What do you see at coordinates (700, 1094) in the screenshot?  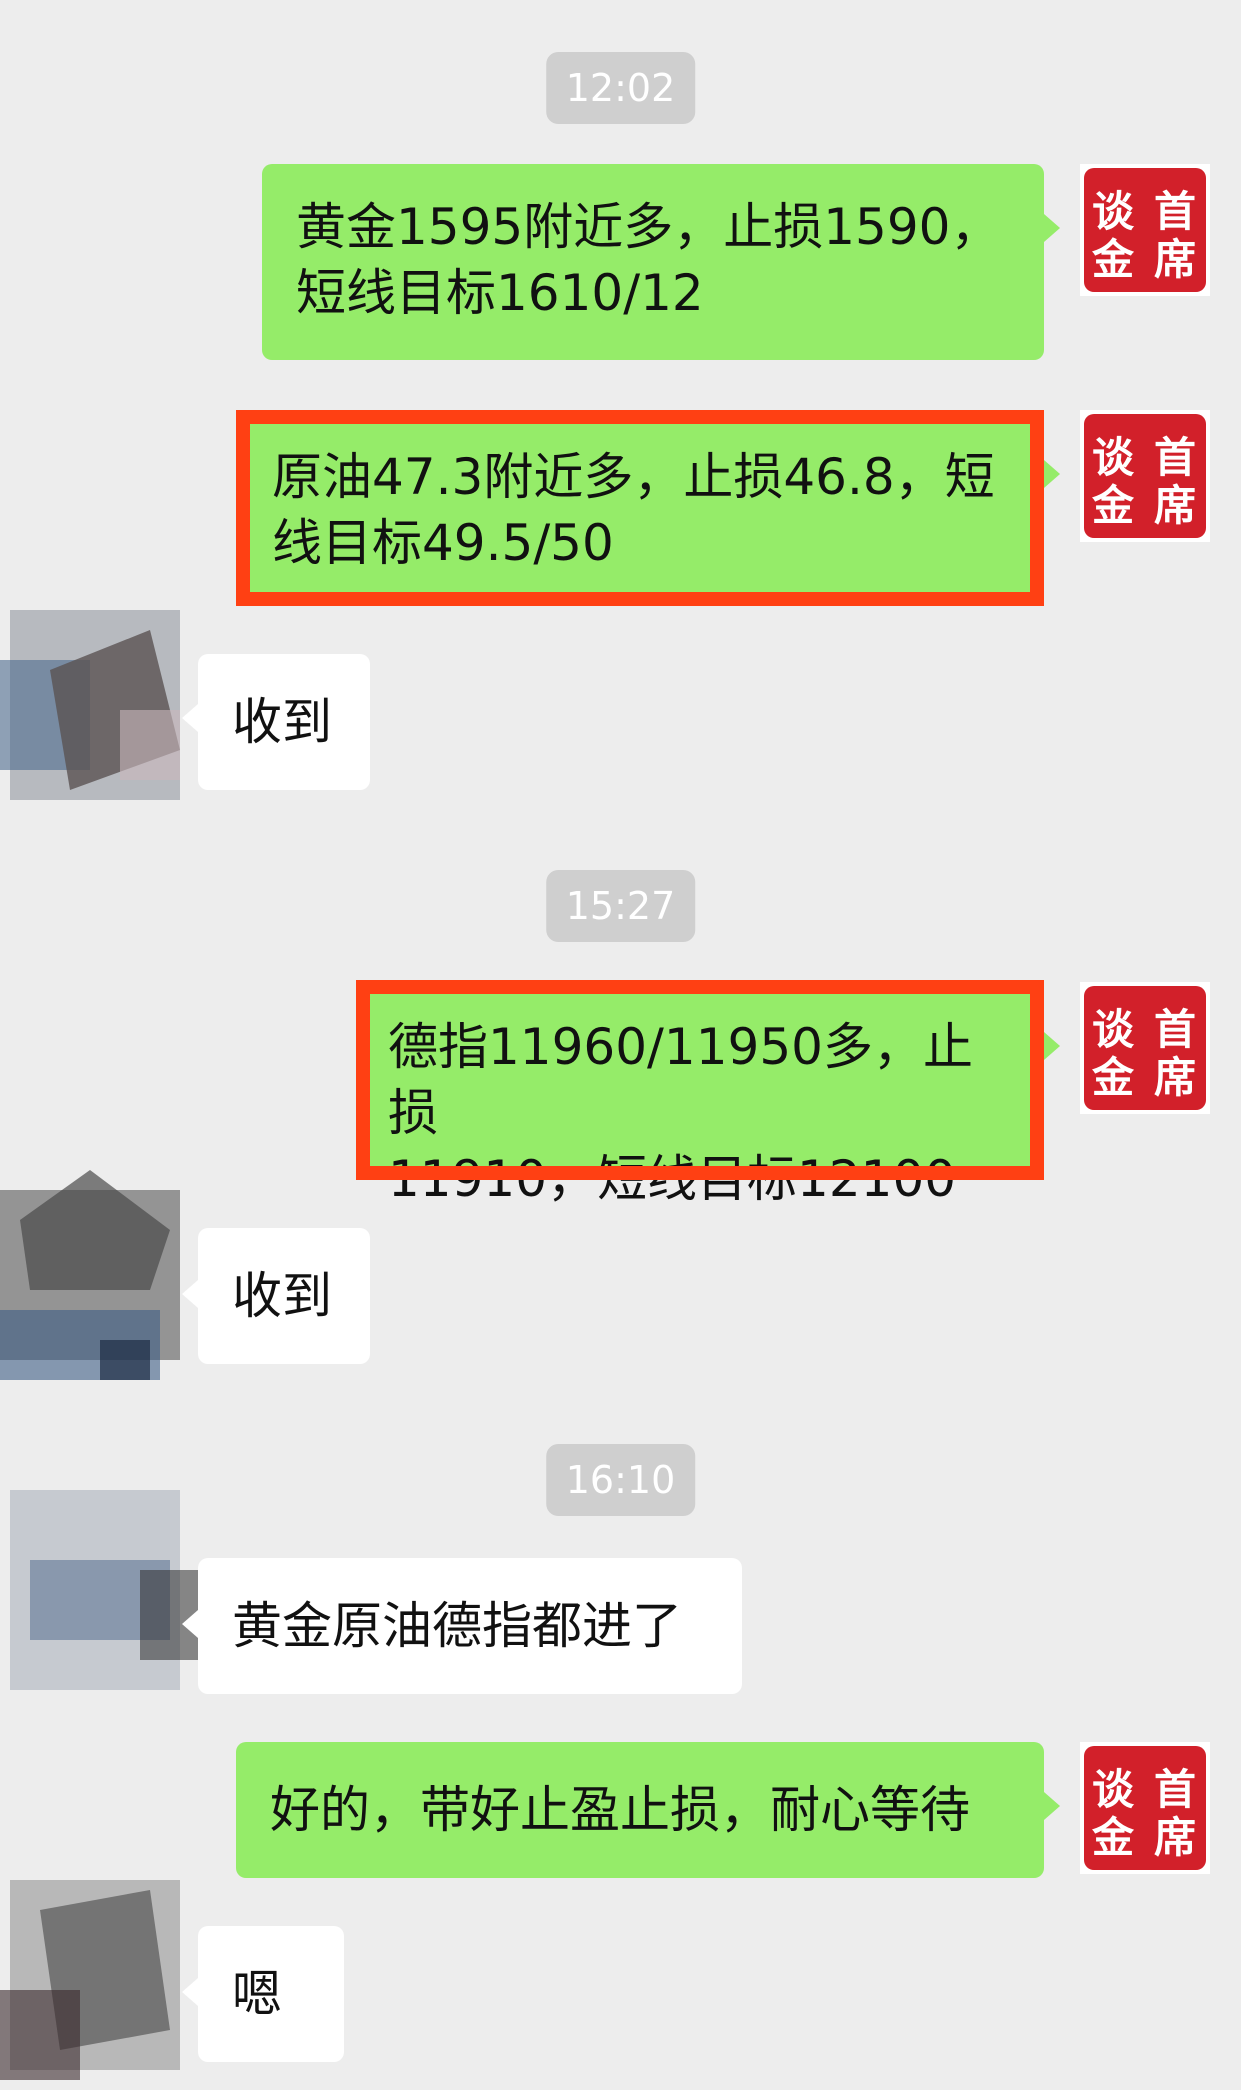 I see `outgoing-message-bubble: 德指11960/11950多，止损 11910，短线目标12100` at bounding box center [700, 1094].